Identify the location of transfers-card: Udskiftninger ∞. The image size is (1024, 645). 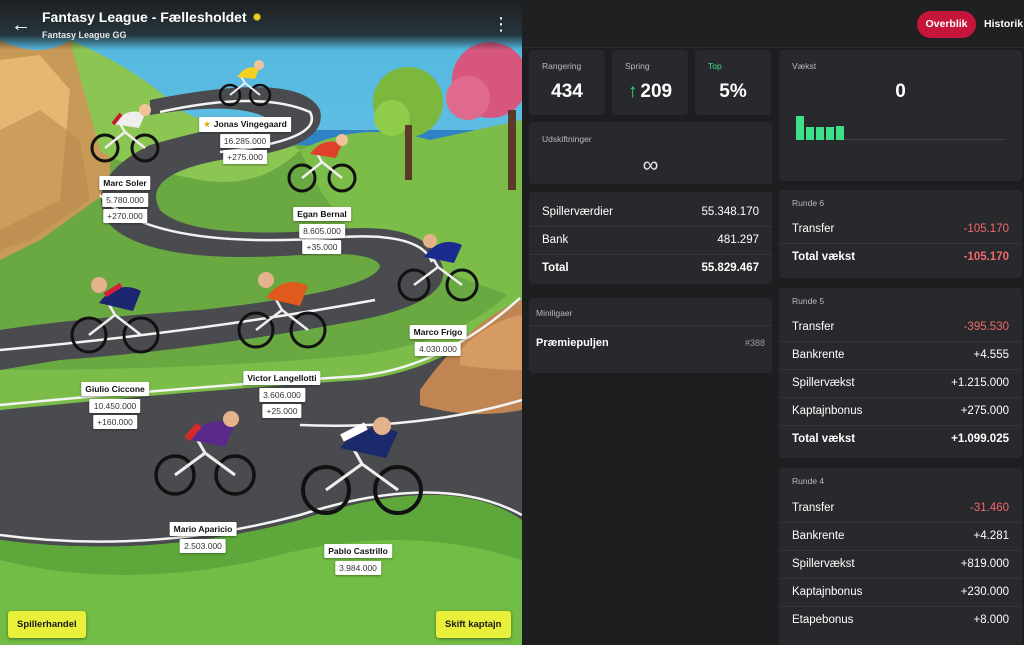
(650, 153).